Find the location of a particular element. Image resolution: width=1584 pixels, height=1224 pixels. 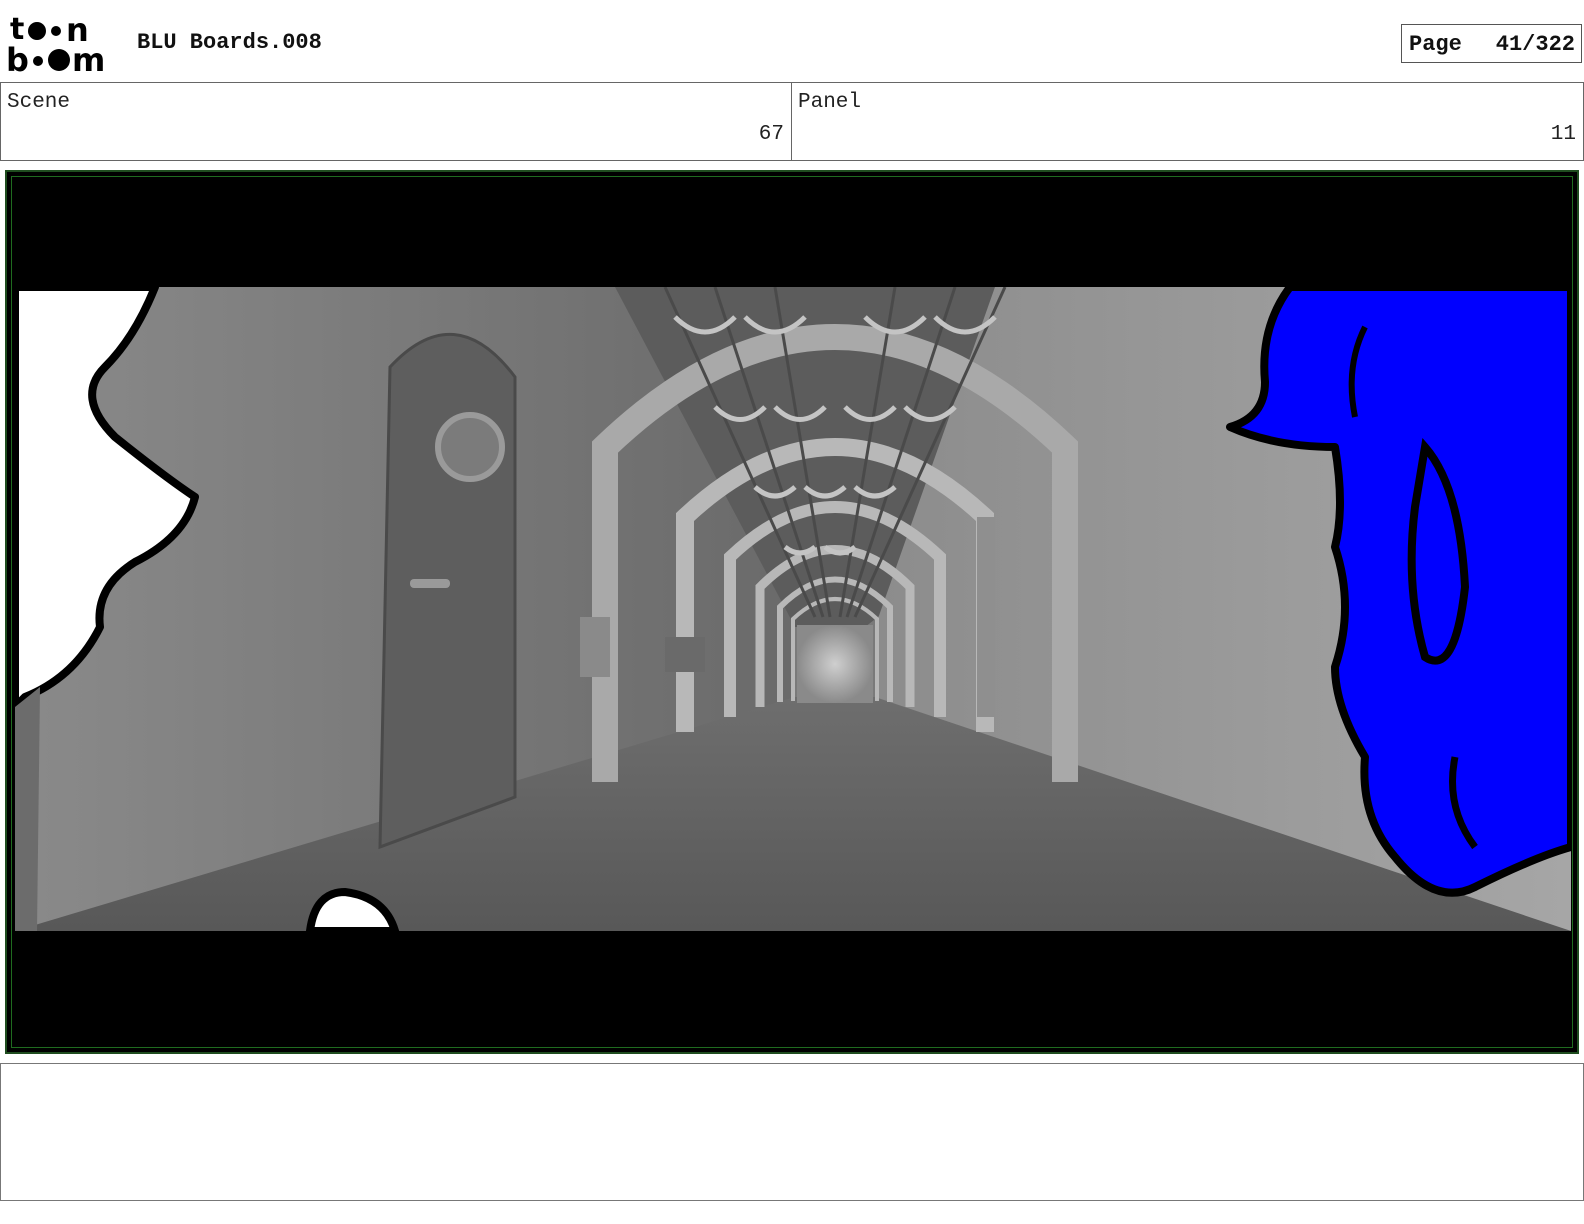

panel-label: Panel is located at coordinates (830, 102).